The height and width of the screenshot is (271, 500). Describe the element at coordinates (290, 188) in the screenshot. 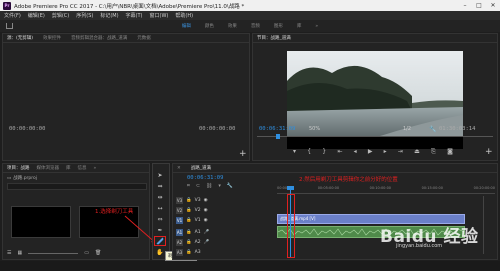

I see `timeline-playhead-handle` at that location.